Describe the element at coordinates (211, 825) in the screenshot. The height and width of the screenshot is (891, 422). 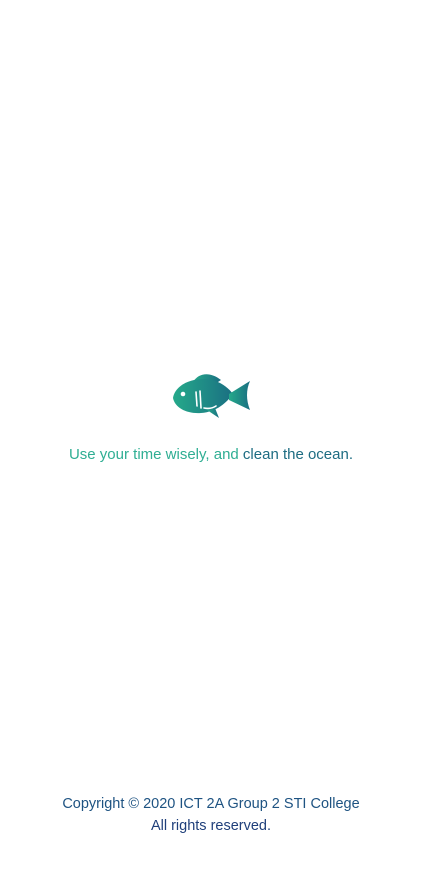
I see `rights-text: All rights reserved.` at that location.